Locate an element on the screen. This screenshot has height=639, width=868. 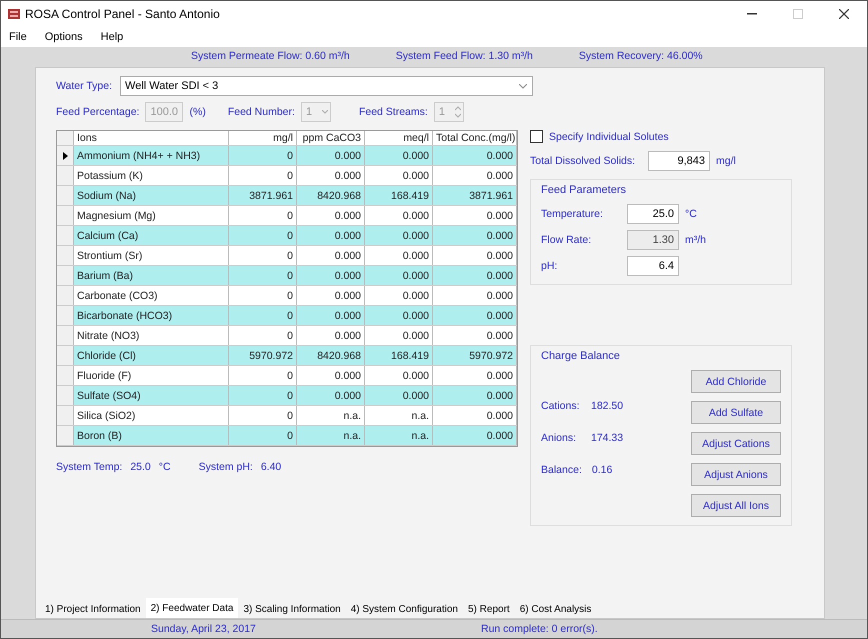
action-button: Add Sulfate is located at coordinates (736, 412).